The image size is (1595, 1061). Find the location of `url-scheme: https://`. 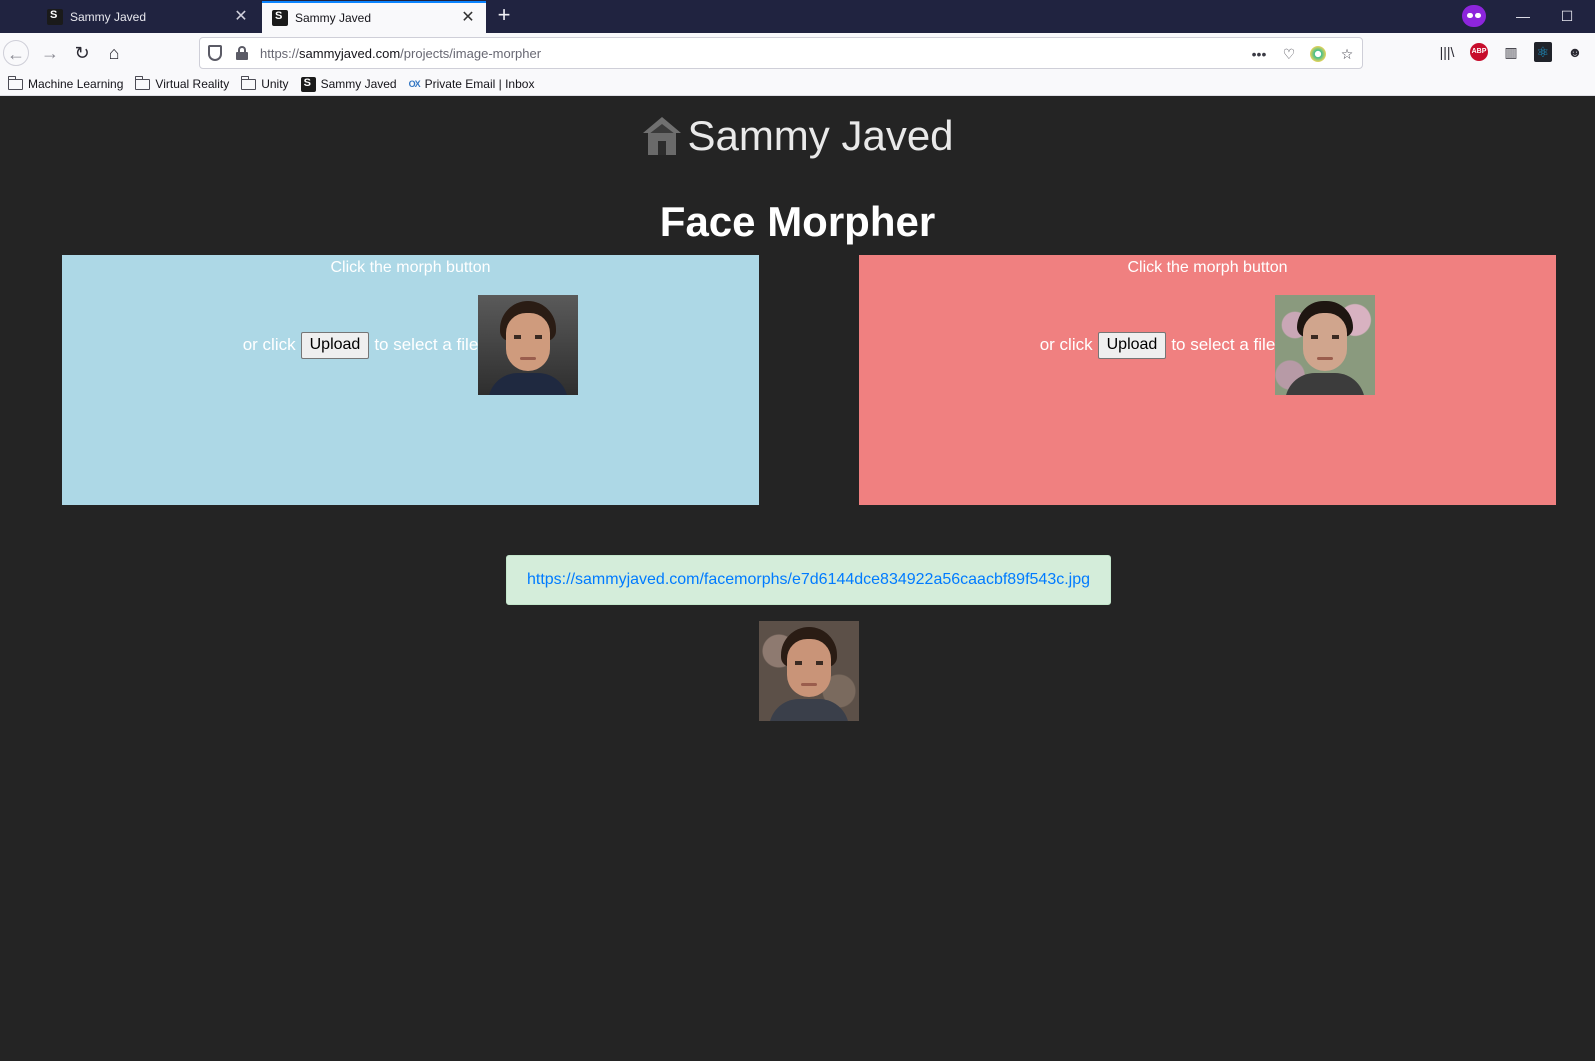

url-scheme: https:// is located at coordinates (280, 53).